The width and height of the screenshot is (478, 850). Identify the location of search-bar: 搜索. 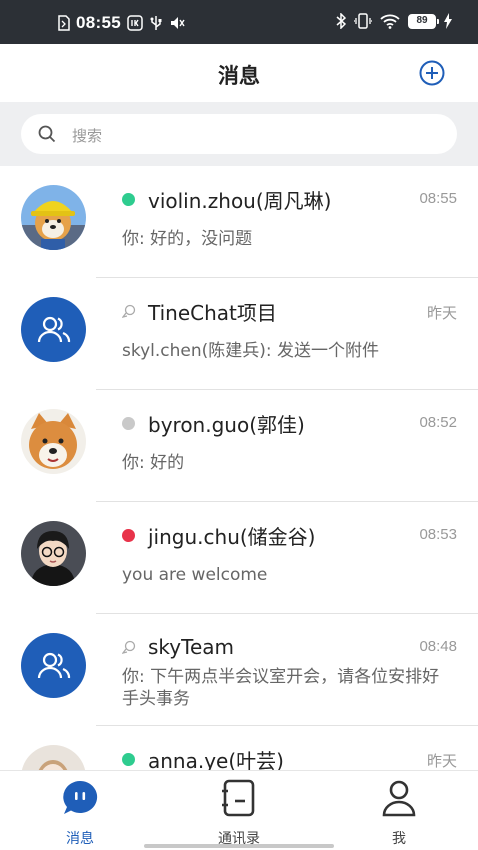
(239, 134).